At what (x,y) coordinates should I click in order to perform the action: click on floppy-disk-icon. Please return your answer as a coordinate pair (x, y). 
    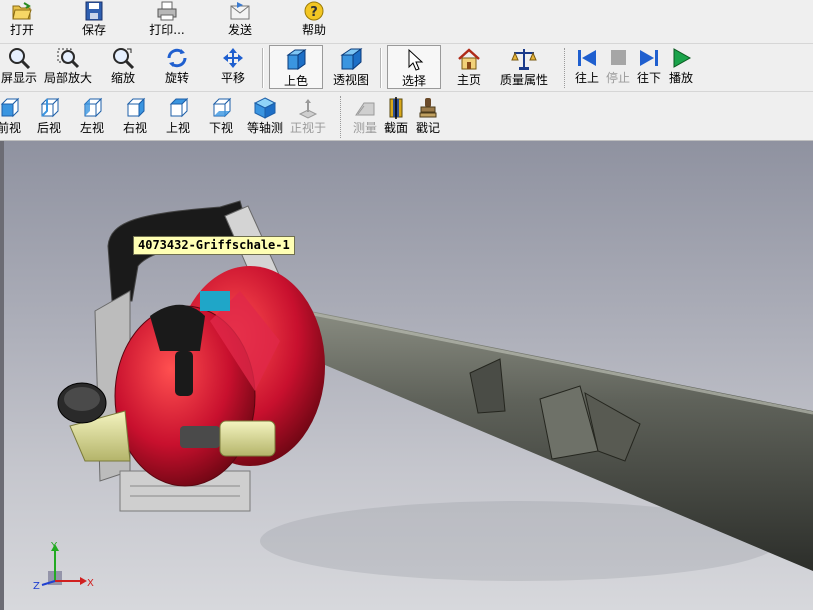
    Looking at the image, I should click on (94, 11).